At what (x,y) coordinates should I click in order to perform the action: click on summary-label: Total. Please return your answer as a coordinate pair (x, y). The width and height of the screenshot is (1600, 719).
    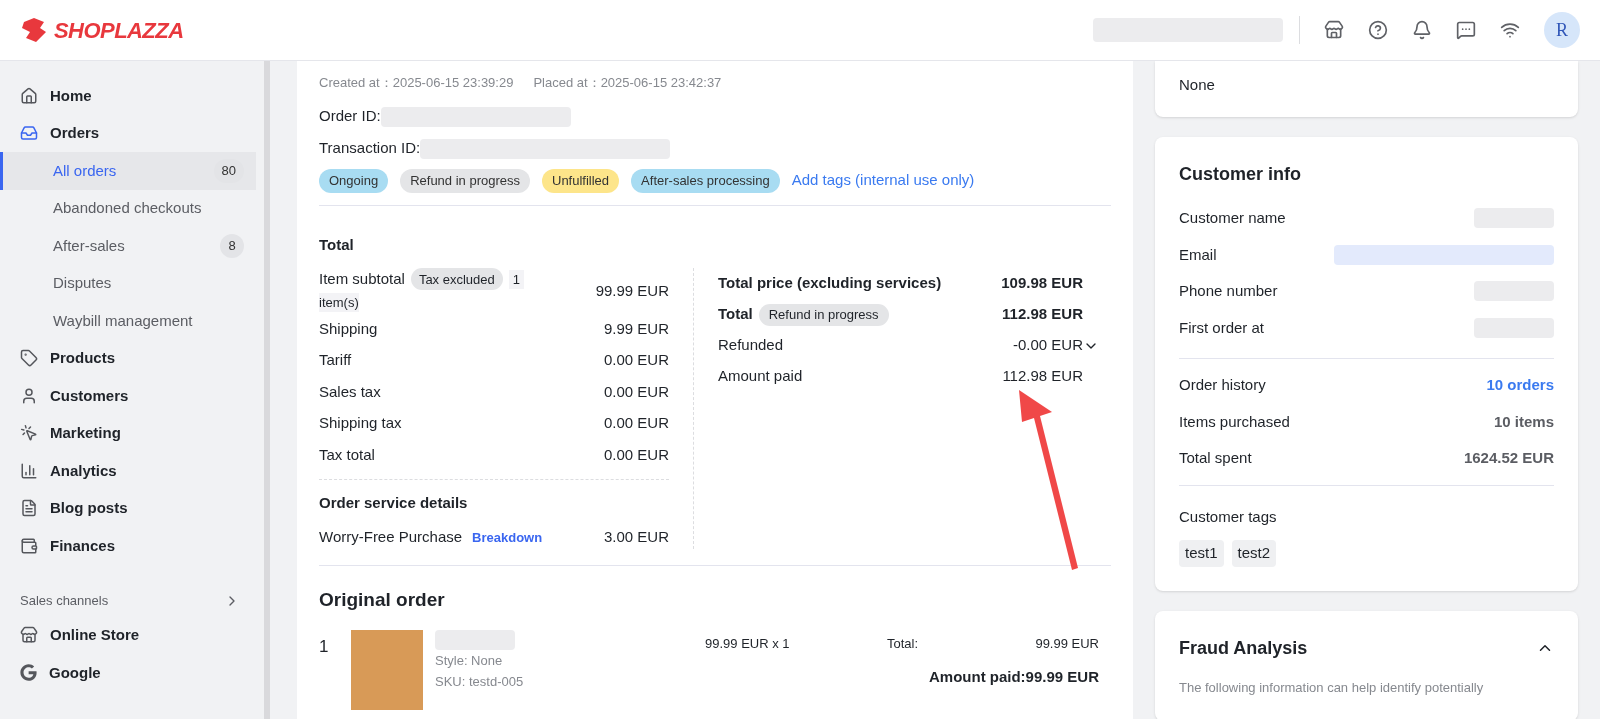
    Looking at the image, I should click on (735, 314).